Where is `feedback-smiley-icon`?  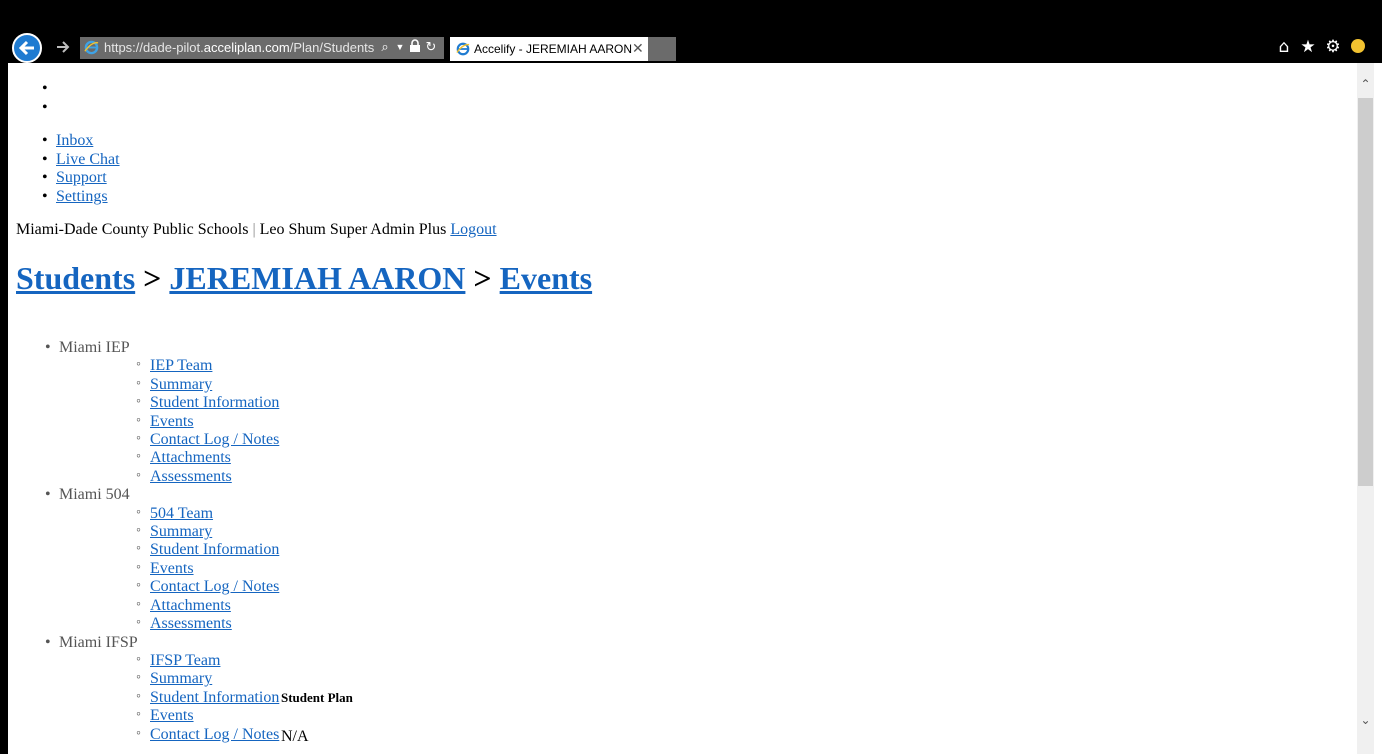 feedback-smiley-icon is located at coordinates (1358, 46).